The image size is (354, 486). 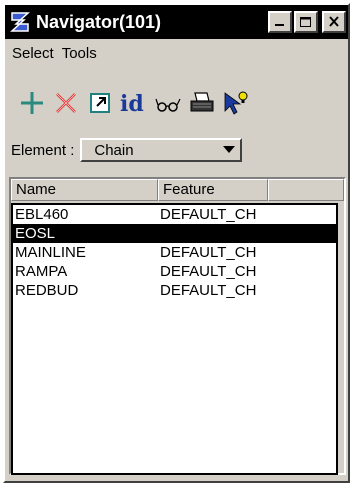 I want to click on element-row: Element : Chain, so click(x=176, y=150).